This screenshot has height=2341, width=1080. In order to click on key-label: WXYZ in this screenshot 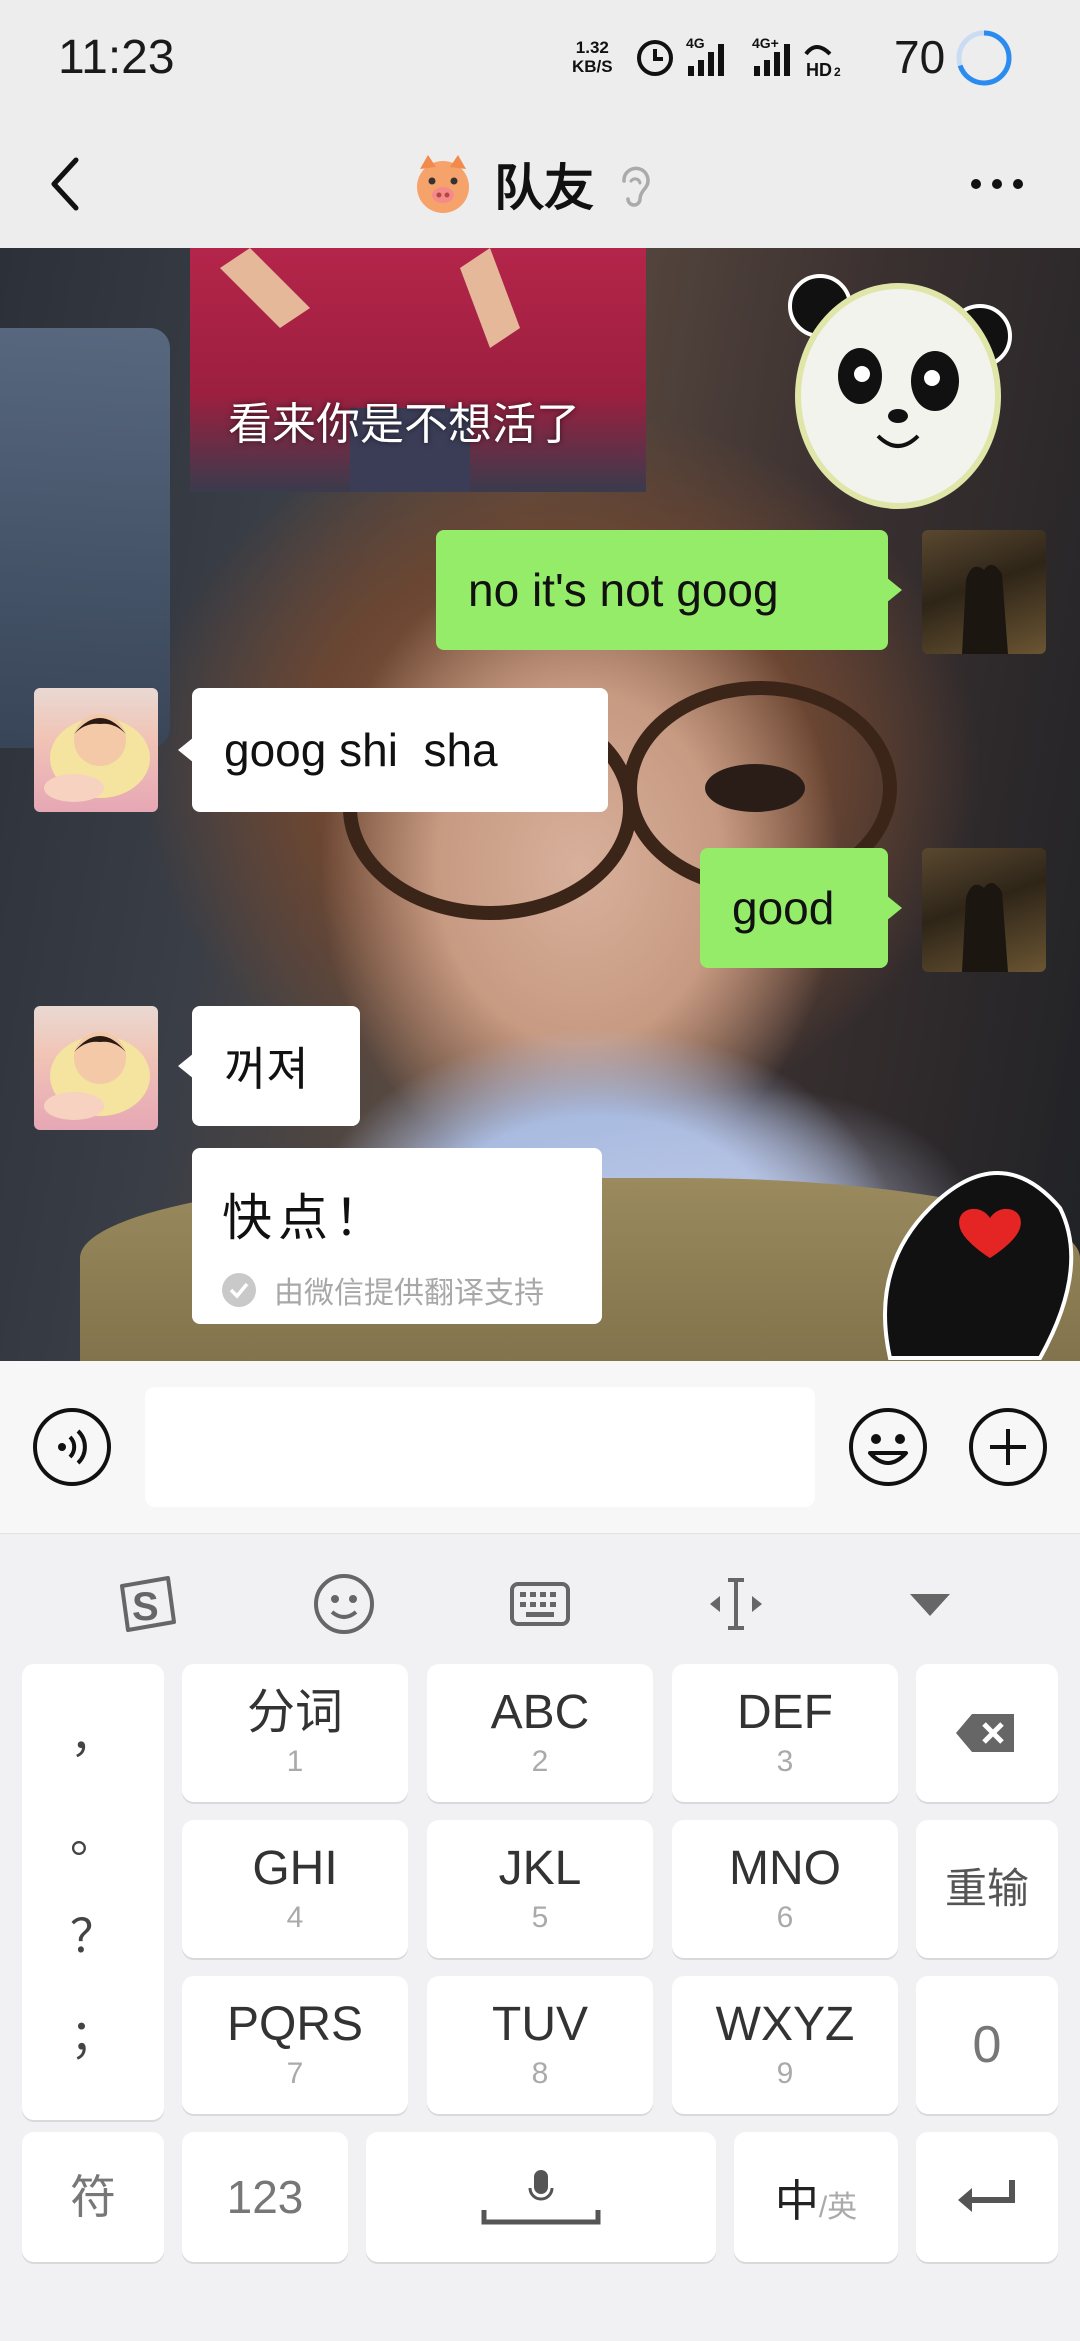, I will do `click(785, 2024)`.